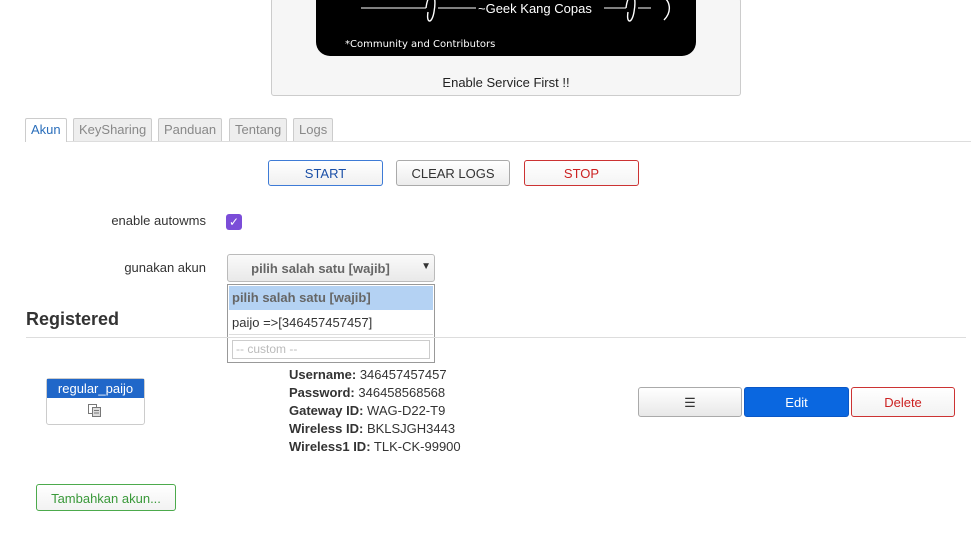 This screenshot has width=980, height=536. What do you see at coordinates (903, 402) in the screenshot?
I see `delete-button: Delete` at bounding box center [903, 402].